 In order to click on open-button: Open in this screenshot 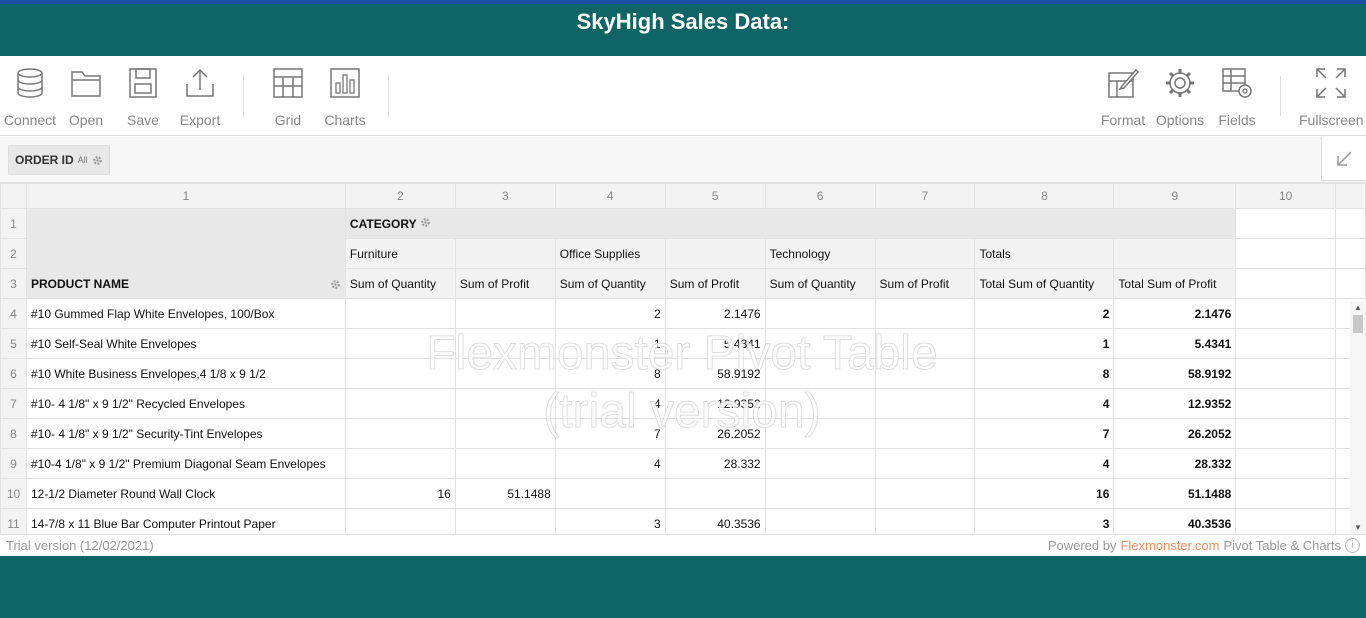, I will do `click(86, 97)`.